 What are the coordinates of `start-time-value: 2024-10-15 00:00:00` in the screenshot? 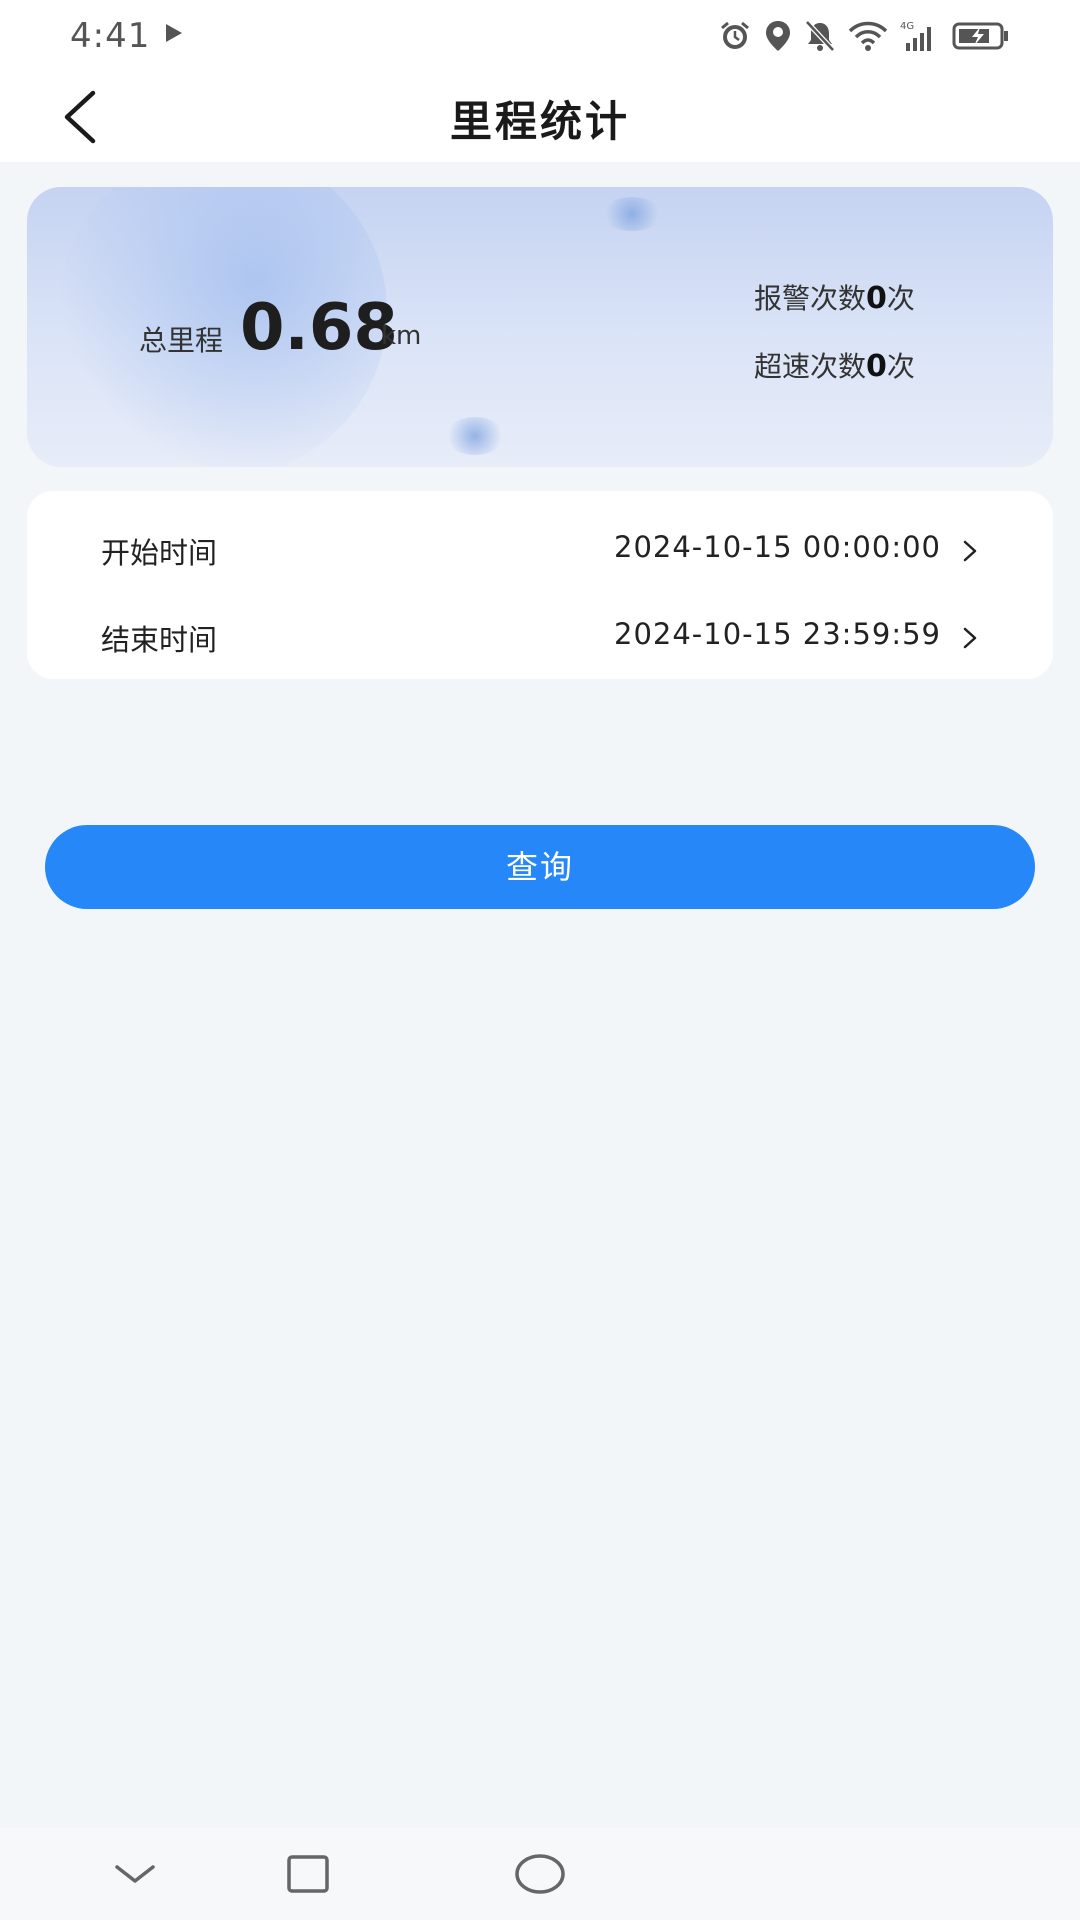 It's located at (777, 547).